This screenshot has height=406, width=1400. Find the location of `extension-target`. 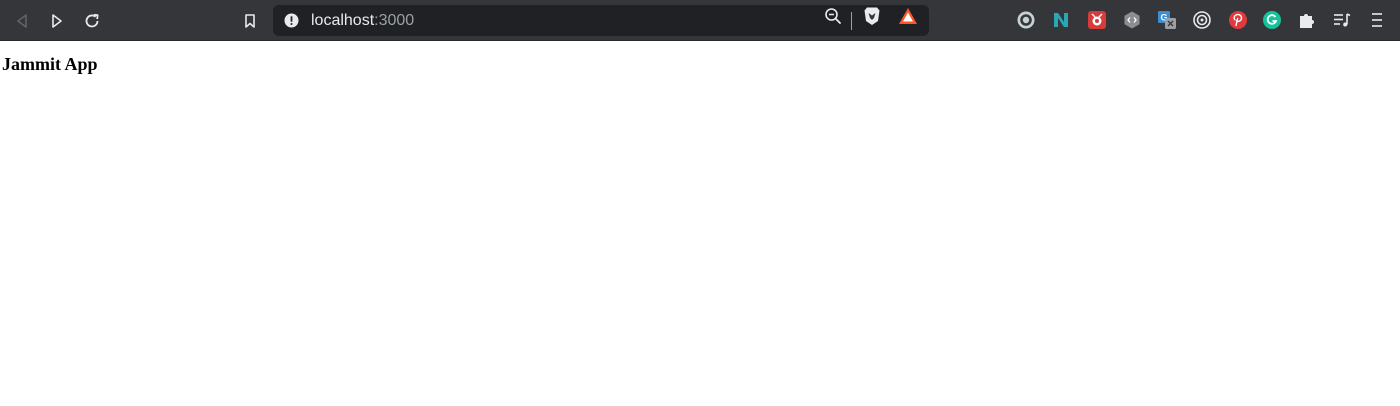

extension-target is located at coordinates (1202, 20).